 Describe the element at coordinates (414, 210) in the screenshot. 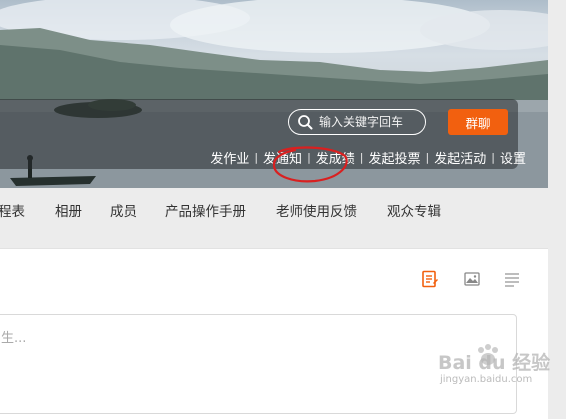

I see `tab-audience-album: 观众专辑` at that location.